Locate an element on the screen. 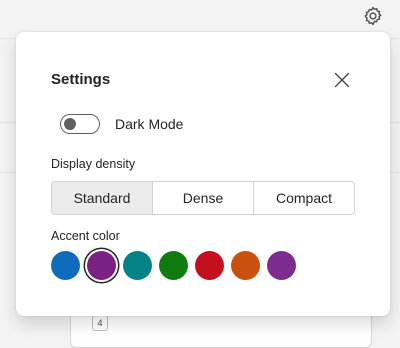  accent-swatch-purple is located at coordinates (101, 265).